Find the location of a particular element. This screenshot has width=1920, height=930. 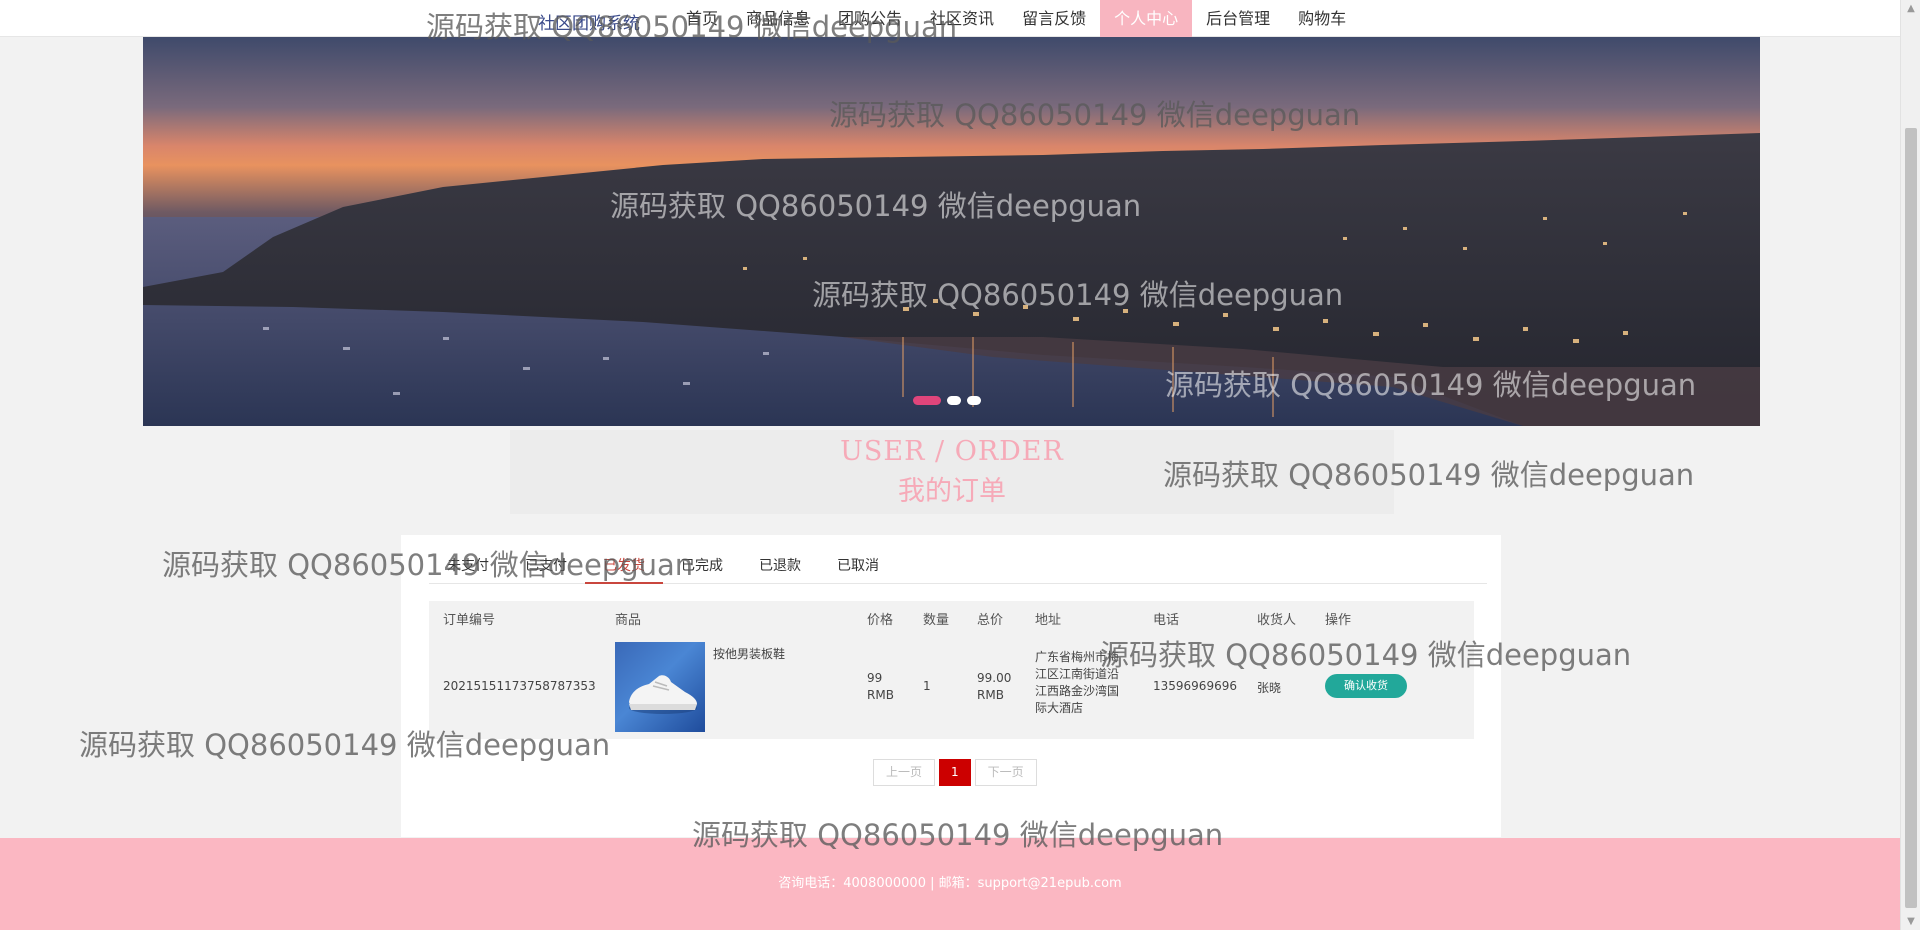

prev-page-button: 上一页 is located at coordinates (904, 772).